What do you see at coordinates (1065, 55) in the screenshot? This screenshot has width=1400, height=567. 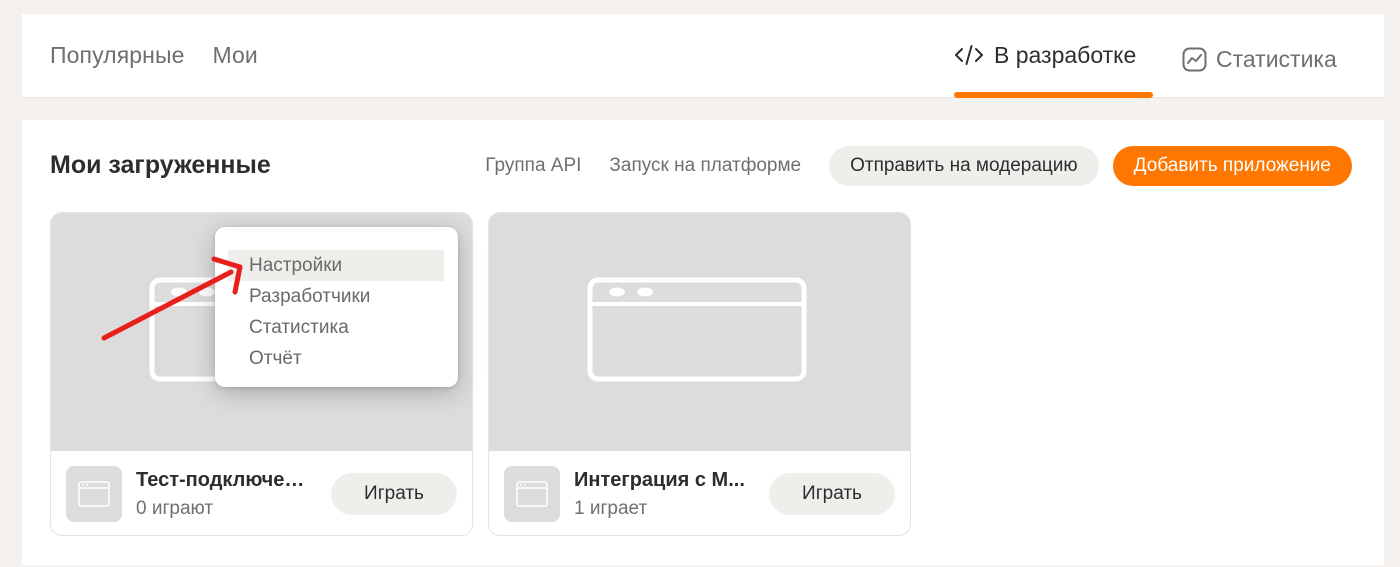 I see `tab-in-development-label: В разработке` at bounding box center [1065, 55].